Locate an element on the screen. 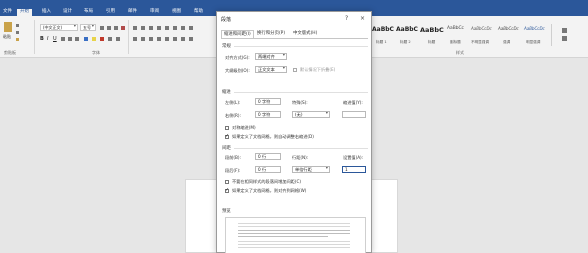 This screenshot has height=253, width=588. italic-icon: I is located at coordinates (47, 39).